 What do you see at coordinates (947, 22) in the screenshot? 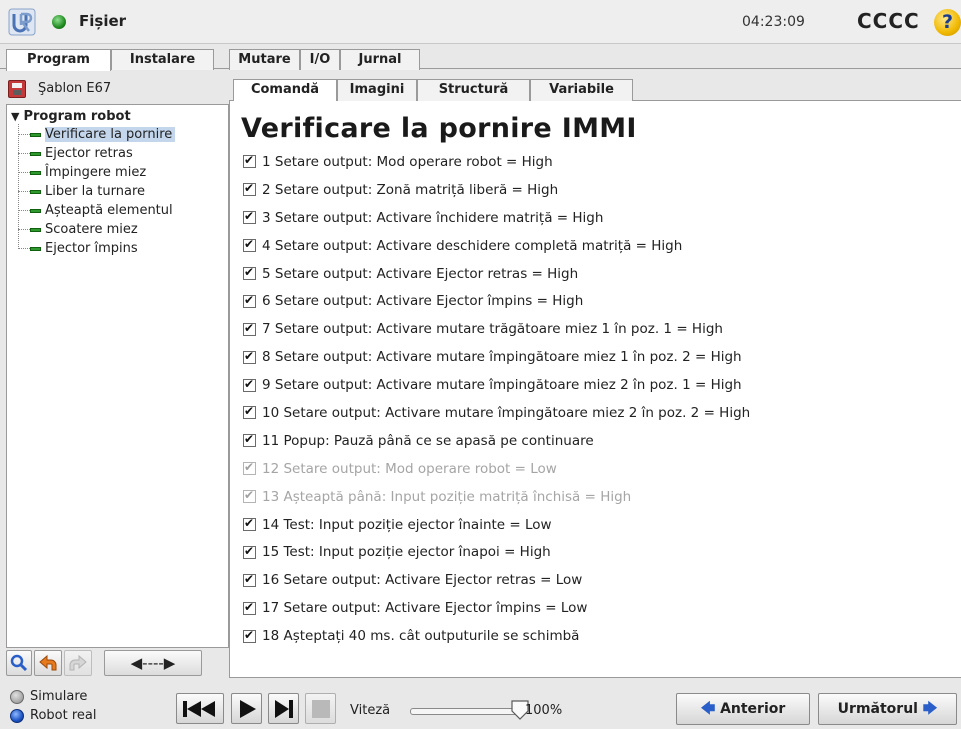
I see `help-icon: ?` at bounding box center [947, 22].